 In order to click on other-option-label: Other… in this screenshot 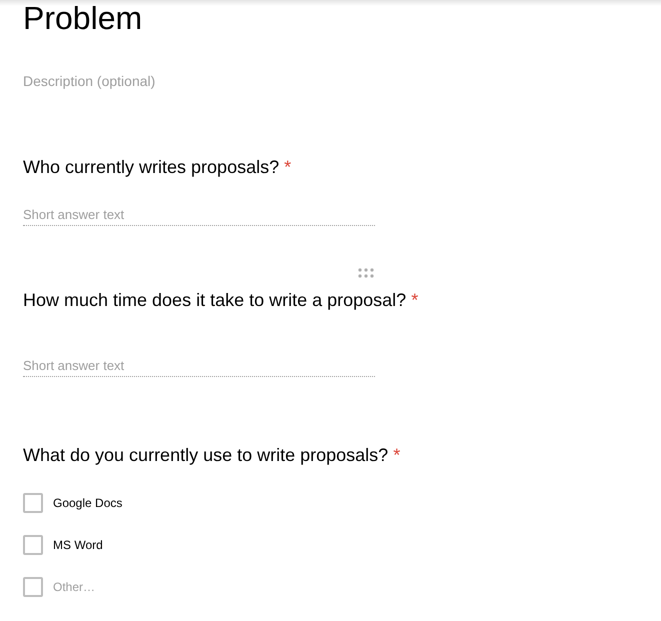, I will do `click(74, 587)`.